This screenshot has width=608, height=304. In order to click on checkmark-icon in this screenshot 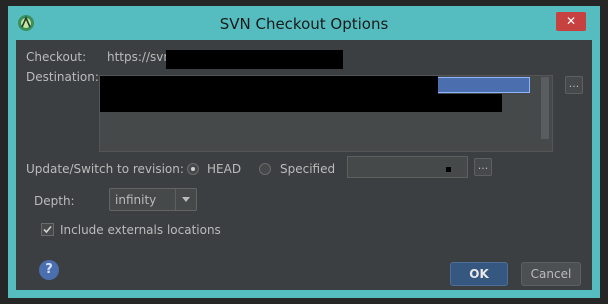, I will do `click(47, 229)`.